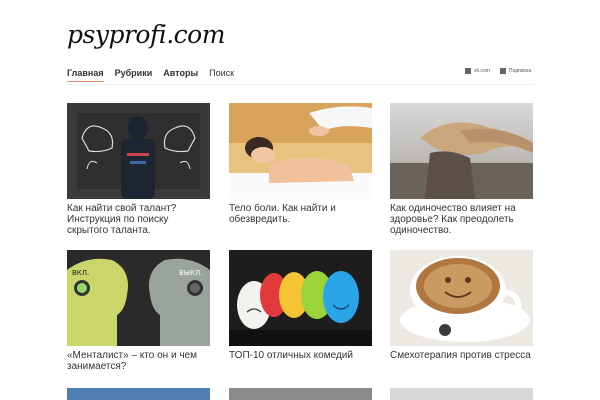 The height and width of the screenshot is (400, 600). What do you see at coordinates (221, 74) in the screenshot?
I see `nav-search: Поиск` at bounding box center [221, 74].